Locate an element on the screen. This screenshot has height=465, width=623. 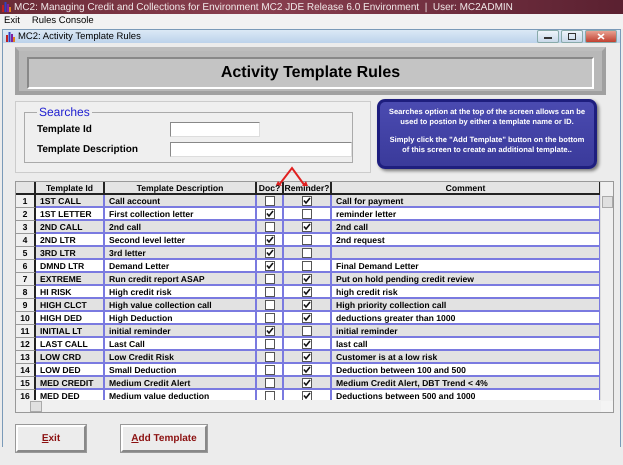
table-cell: LOW DED is located at coordinates (70, 370).